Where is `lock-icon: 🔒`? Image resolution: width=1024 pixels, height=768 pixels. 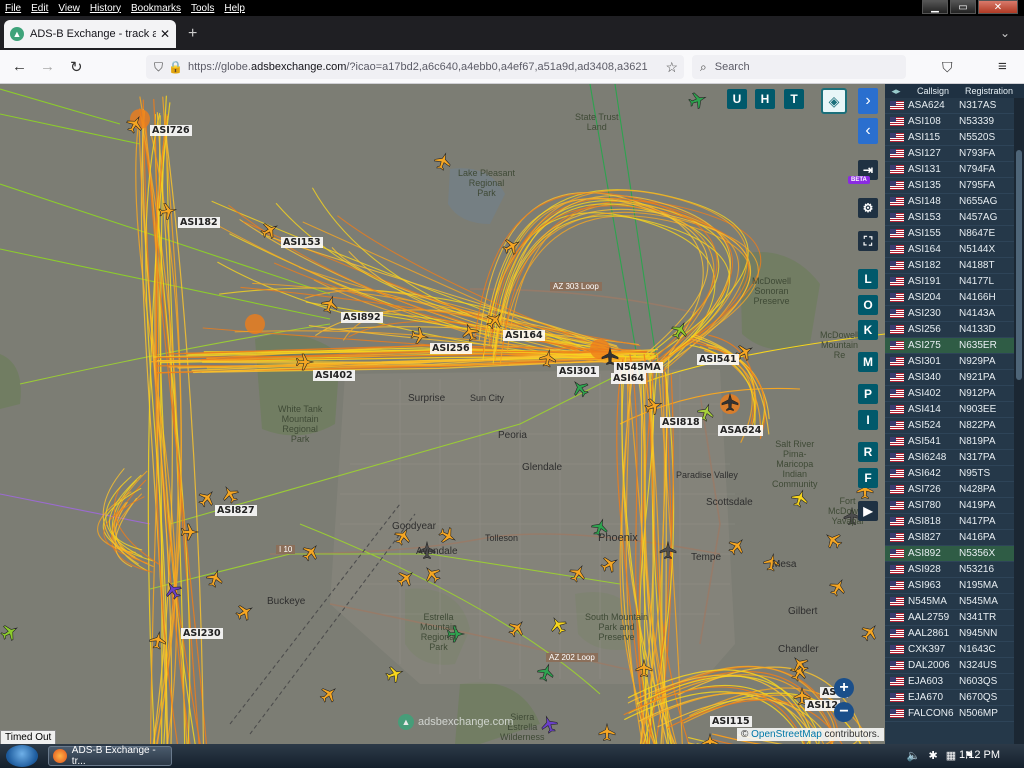
lock-icon: 🔒 is located at coordinates (175, 67).